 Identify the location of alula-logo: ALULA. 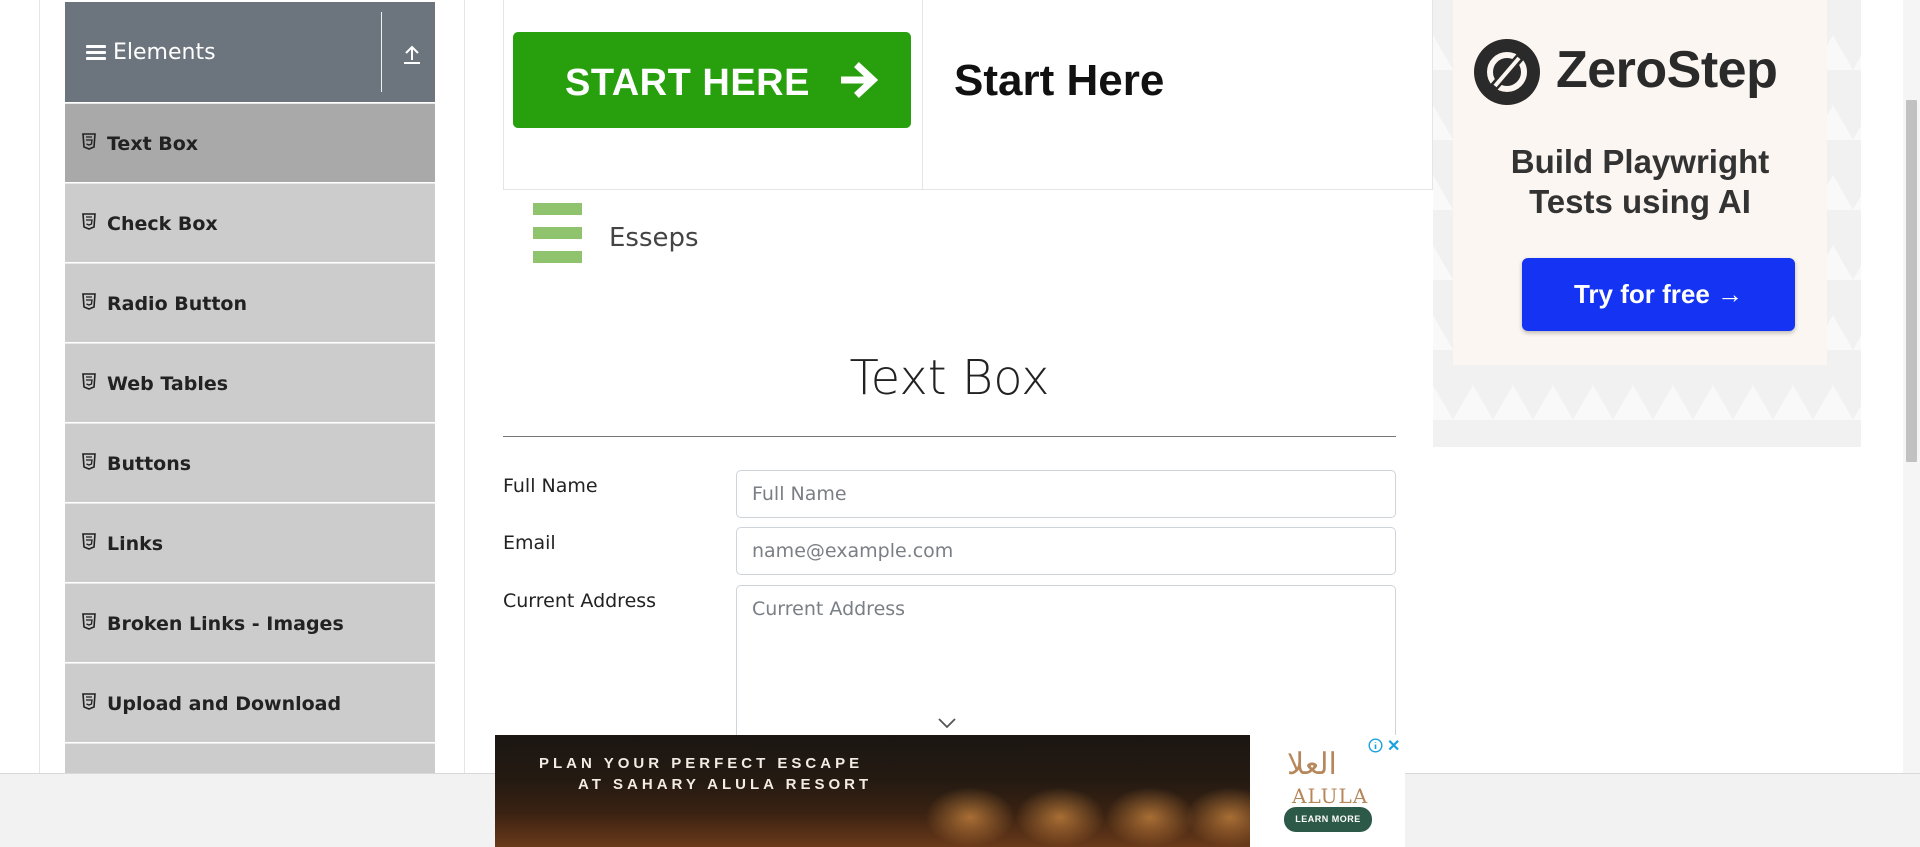
(1330, 796).